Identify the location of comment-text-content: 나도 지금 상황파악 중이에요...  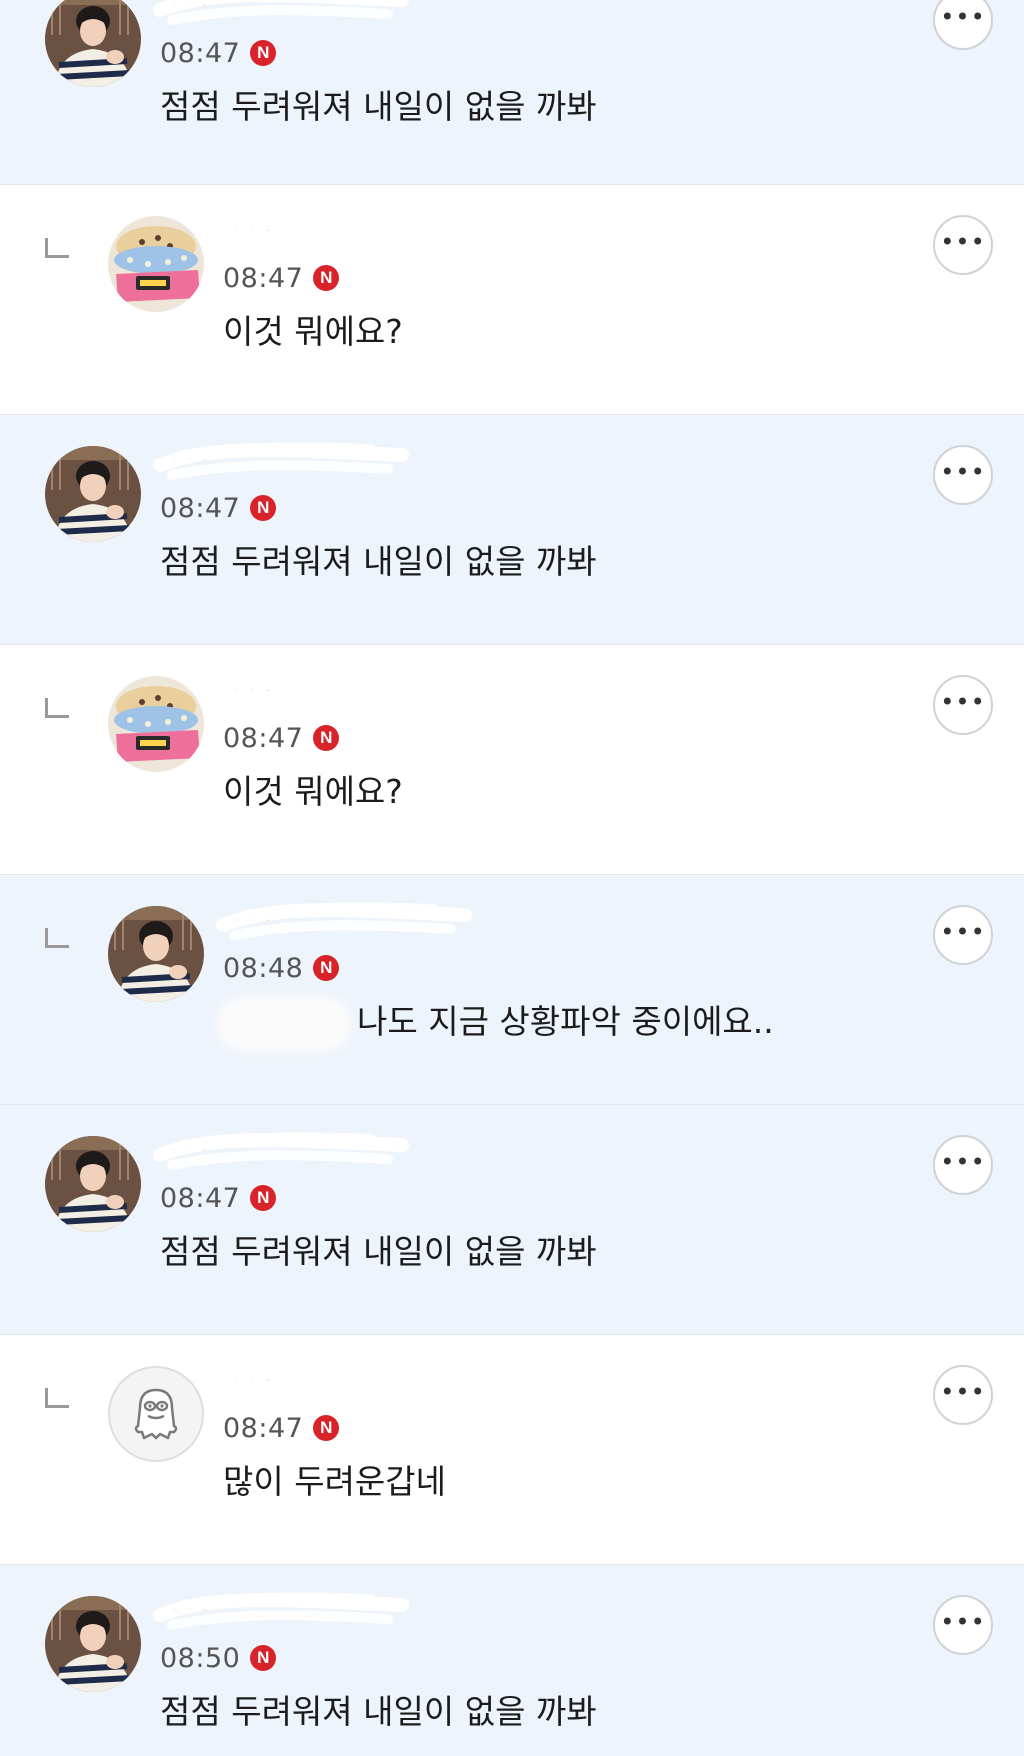
(565, 1021).